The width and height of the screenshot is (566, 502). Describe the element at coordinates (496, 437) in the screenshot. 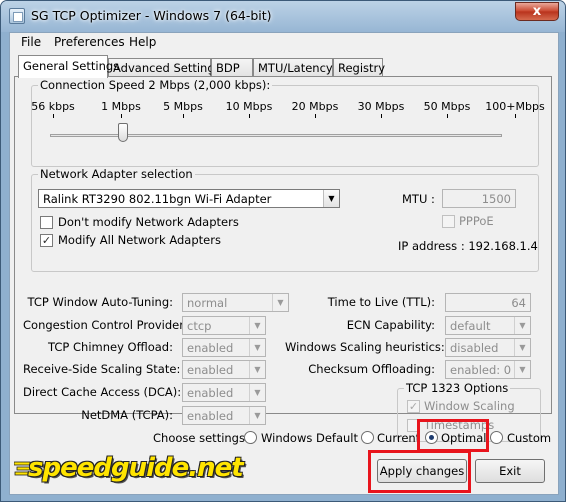

I see `radio-custom` at that location.